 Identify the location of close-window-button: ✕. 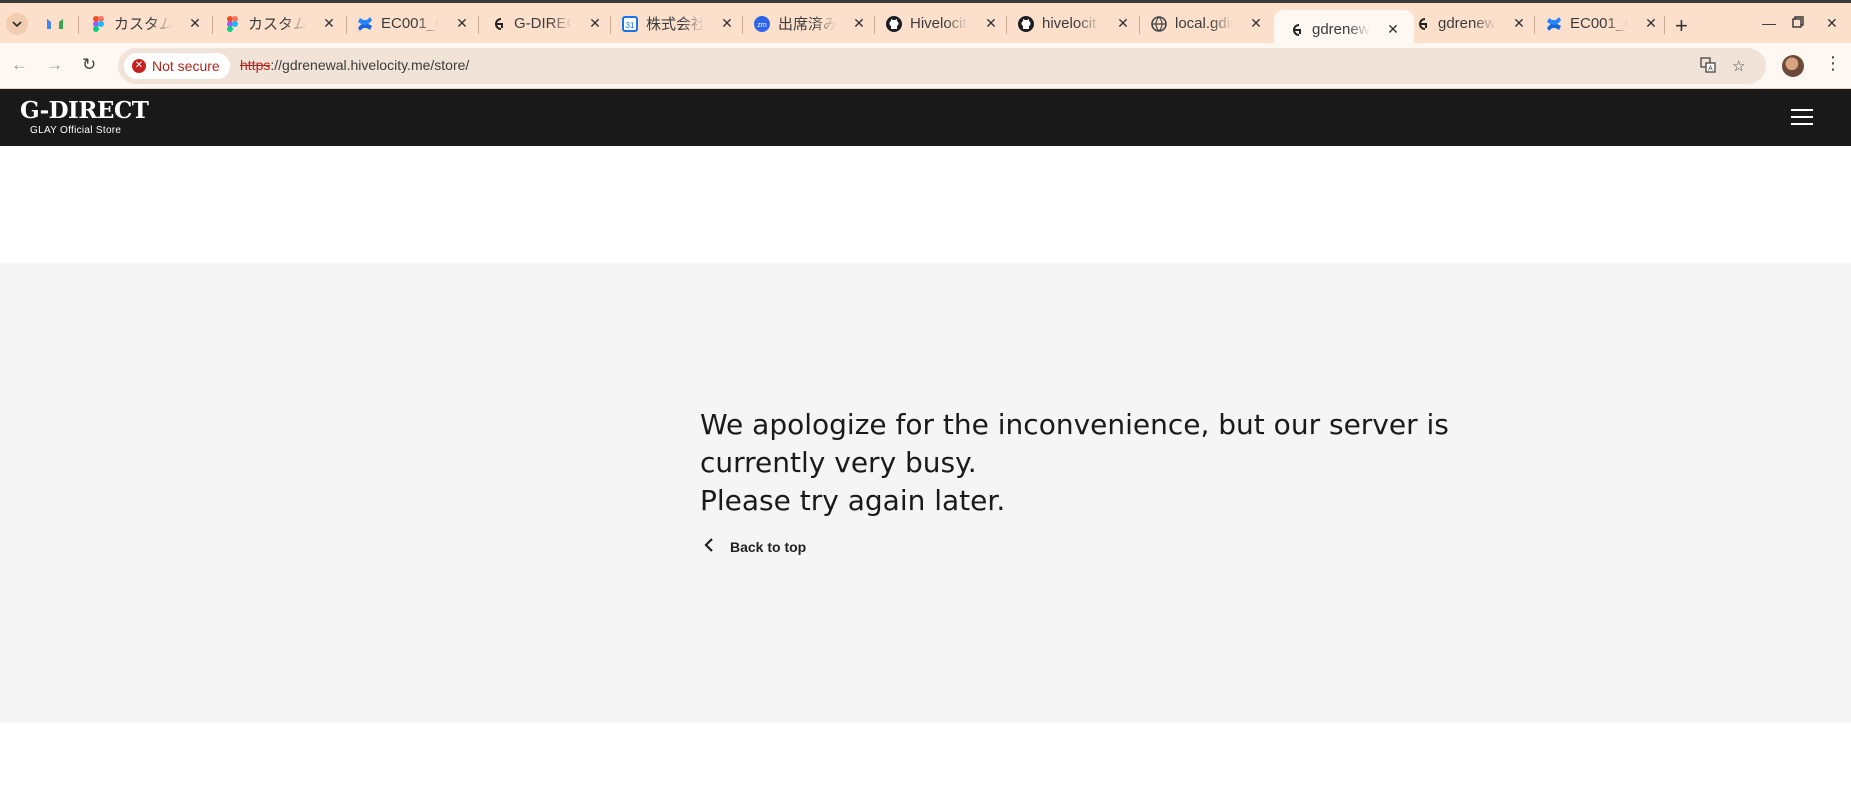
(1832, 23).